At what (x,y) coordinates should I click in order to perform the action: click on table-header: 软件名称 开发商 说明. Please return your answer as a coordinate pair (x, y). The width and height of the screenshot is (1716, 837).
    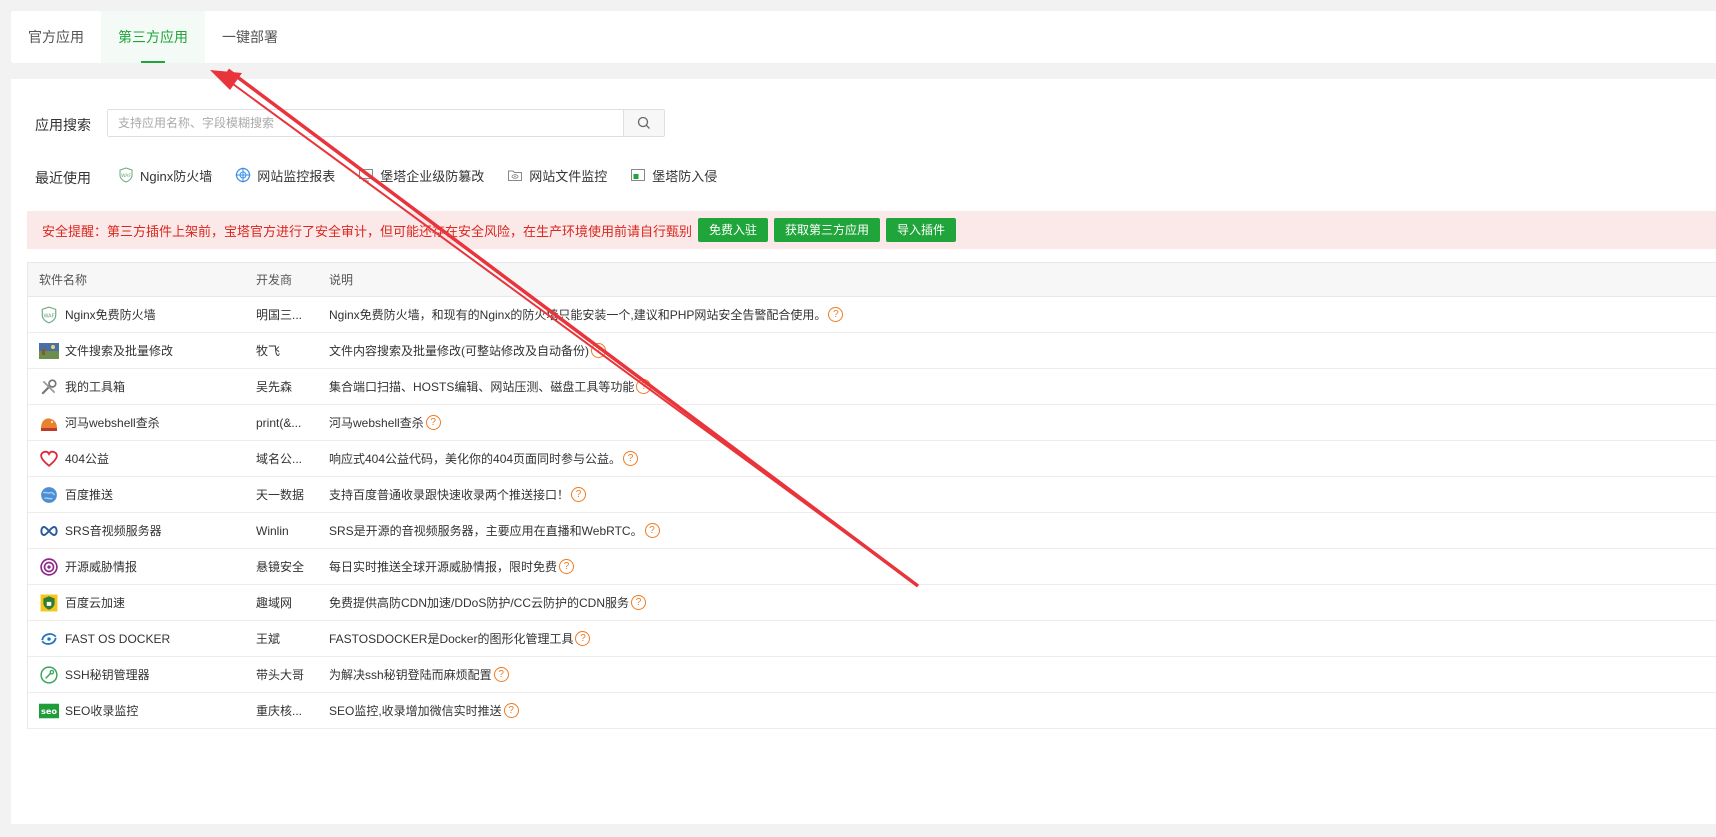
    Looking at the image, I should click on (872, 280).